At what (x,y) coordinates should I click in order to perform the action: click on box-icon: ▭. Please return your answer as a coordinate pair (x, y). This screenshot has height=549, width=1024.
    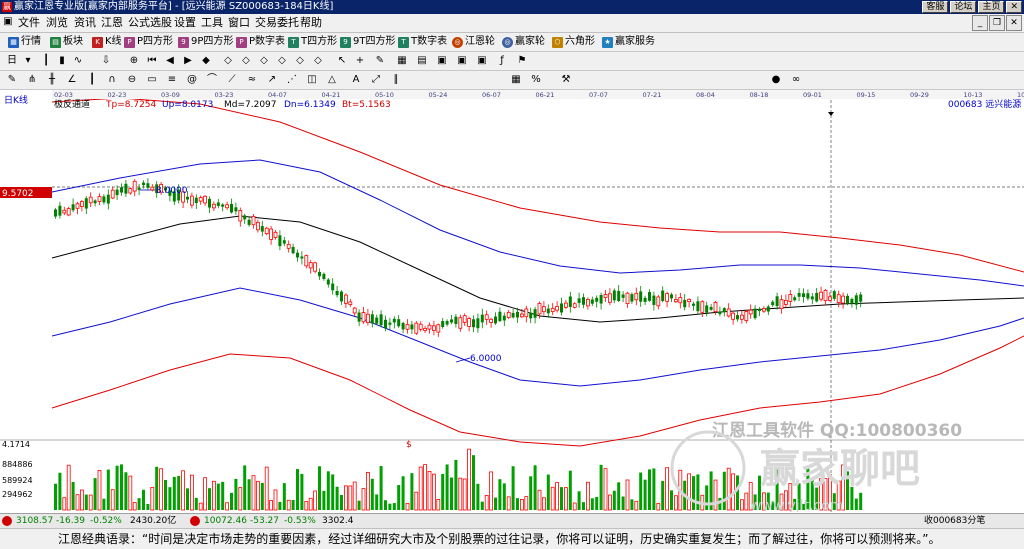
    Looking at the image, I should click on (152, 80).